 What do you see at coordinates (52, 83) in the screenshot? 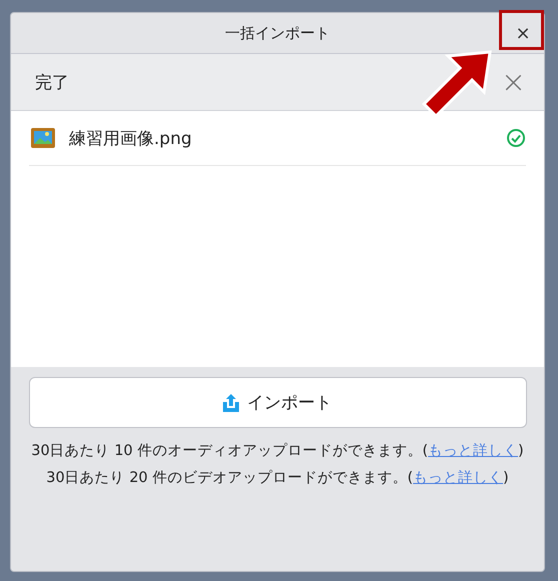
I see `status-title: 完了` at bounding box center [52, 83].